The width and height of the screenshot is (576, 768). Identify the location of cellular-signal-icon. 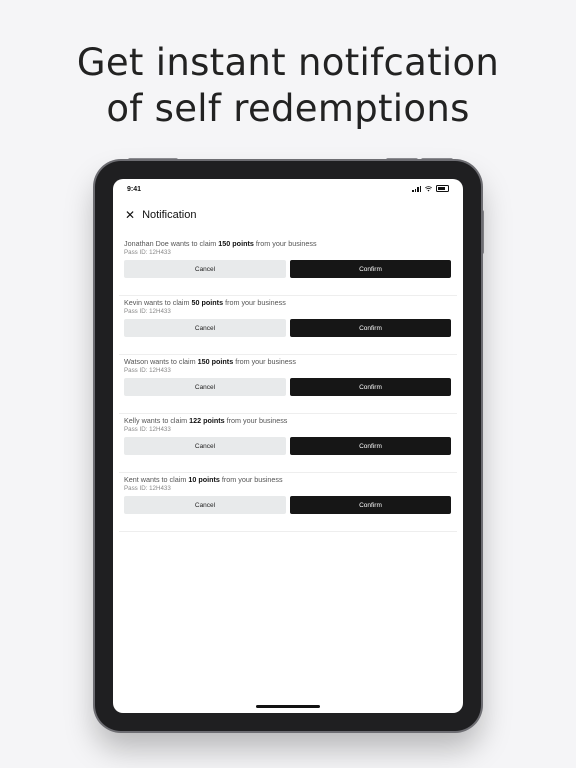
(416, 188).